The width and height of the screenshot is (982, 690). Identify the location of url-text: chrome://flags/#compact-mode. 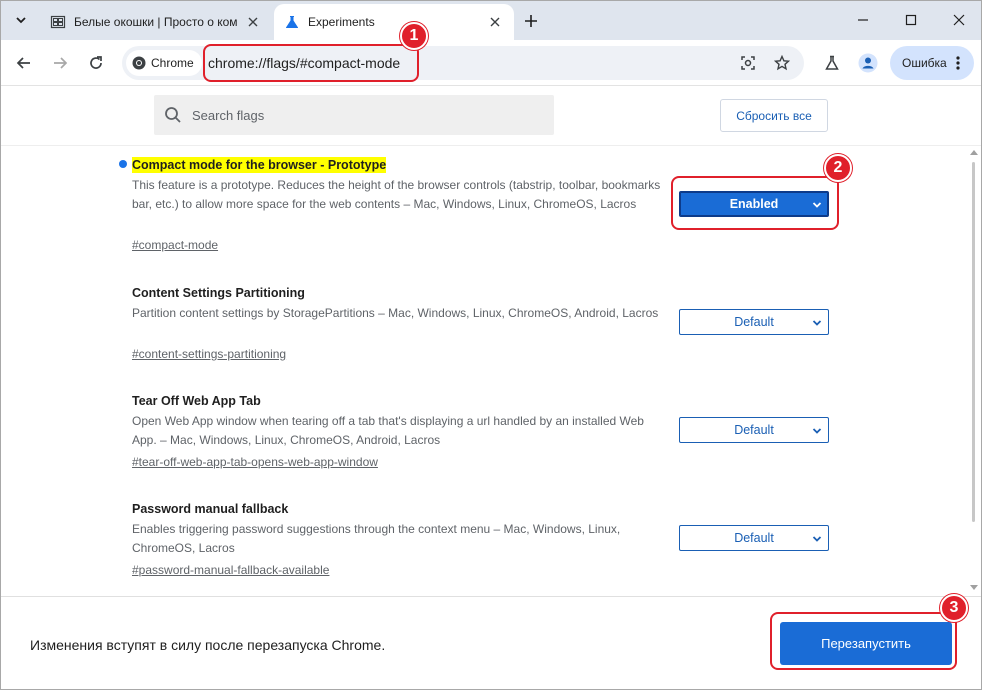
(304, 63).